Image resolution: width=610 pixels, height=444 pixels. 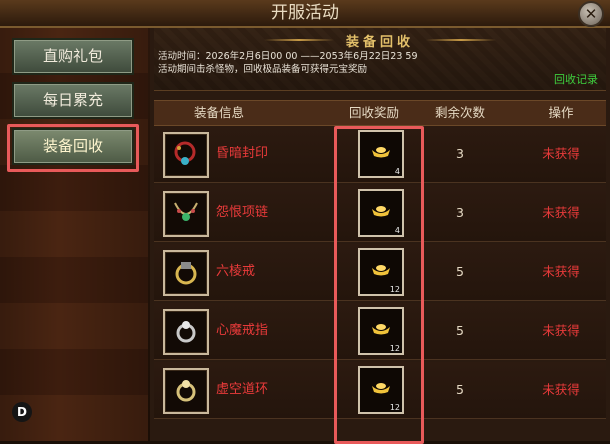 What do you see at coordinates (242, 212) in the screenshot?
I see `item-name: 怨恨项链` at bounding box center [242, 212].